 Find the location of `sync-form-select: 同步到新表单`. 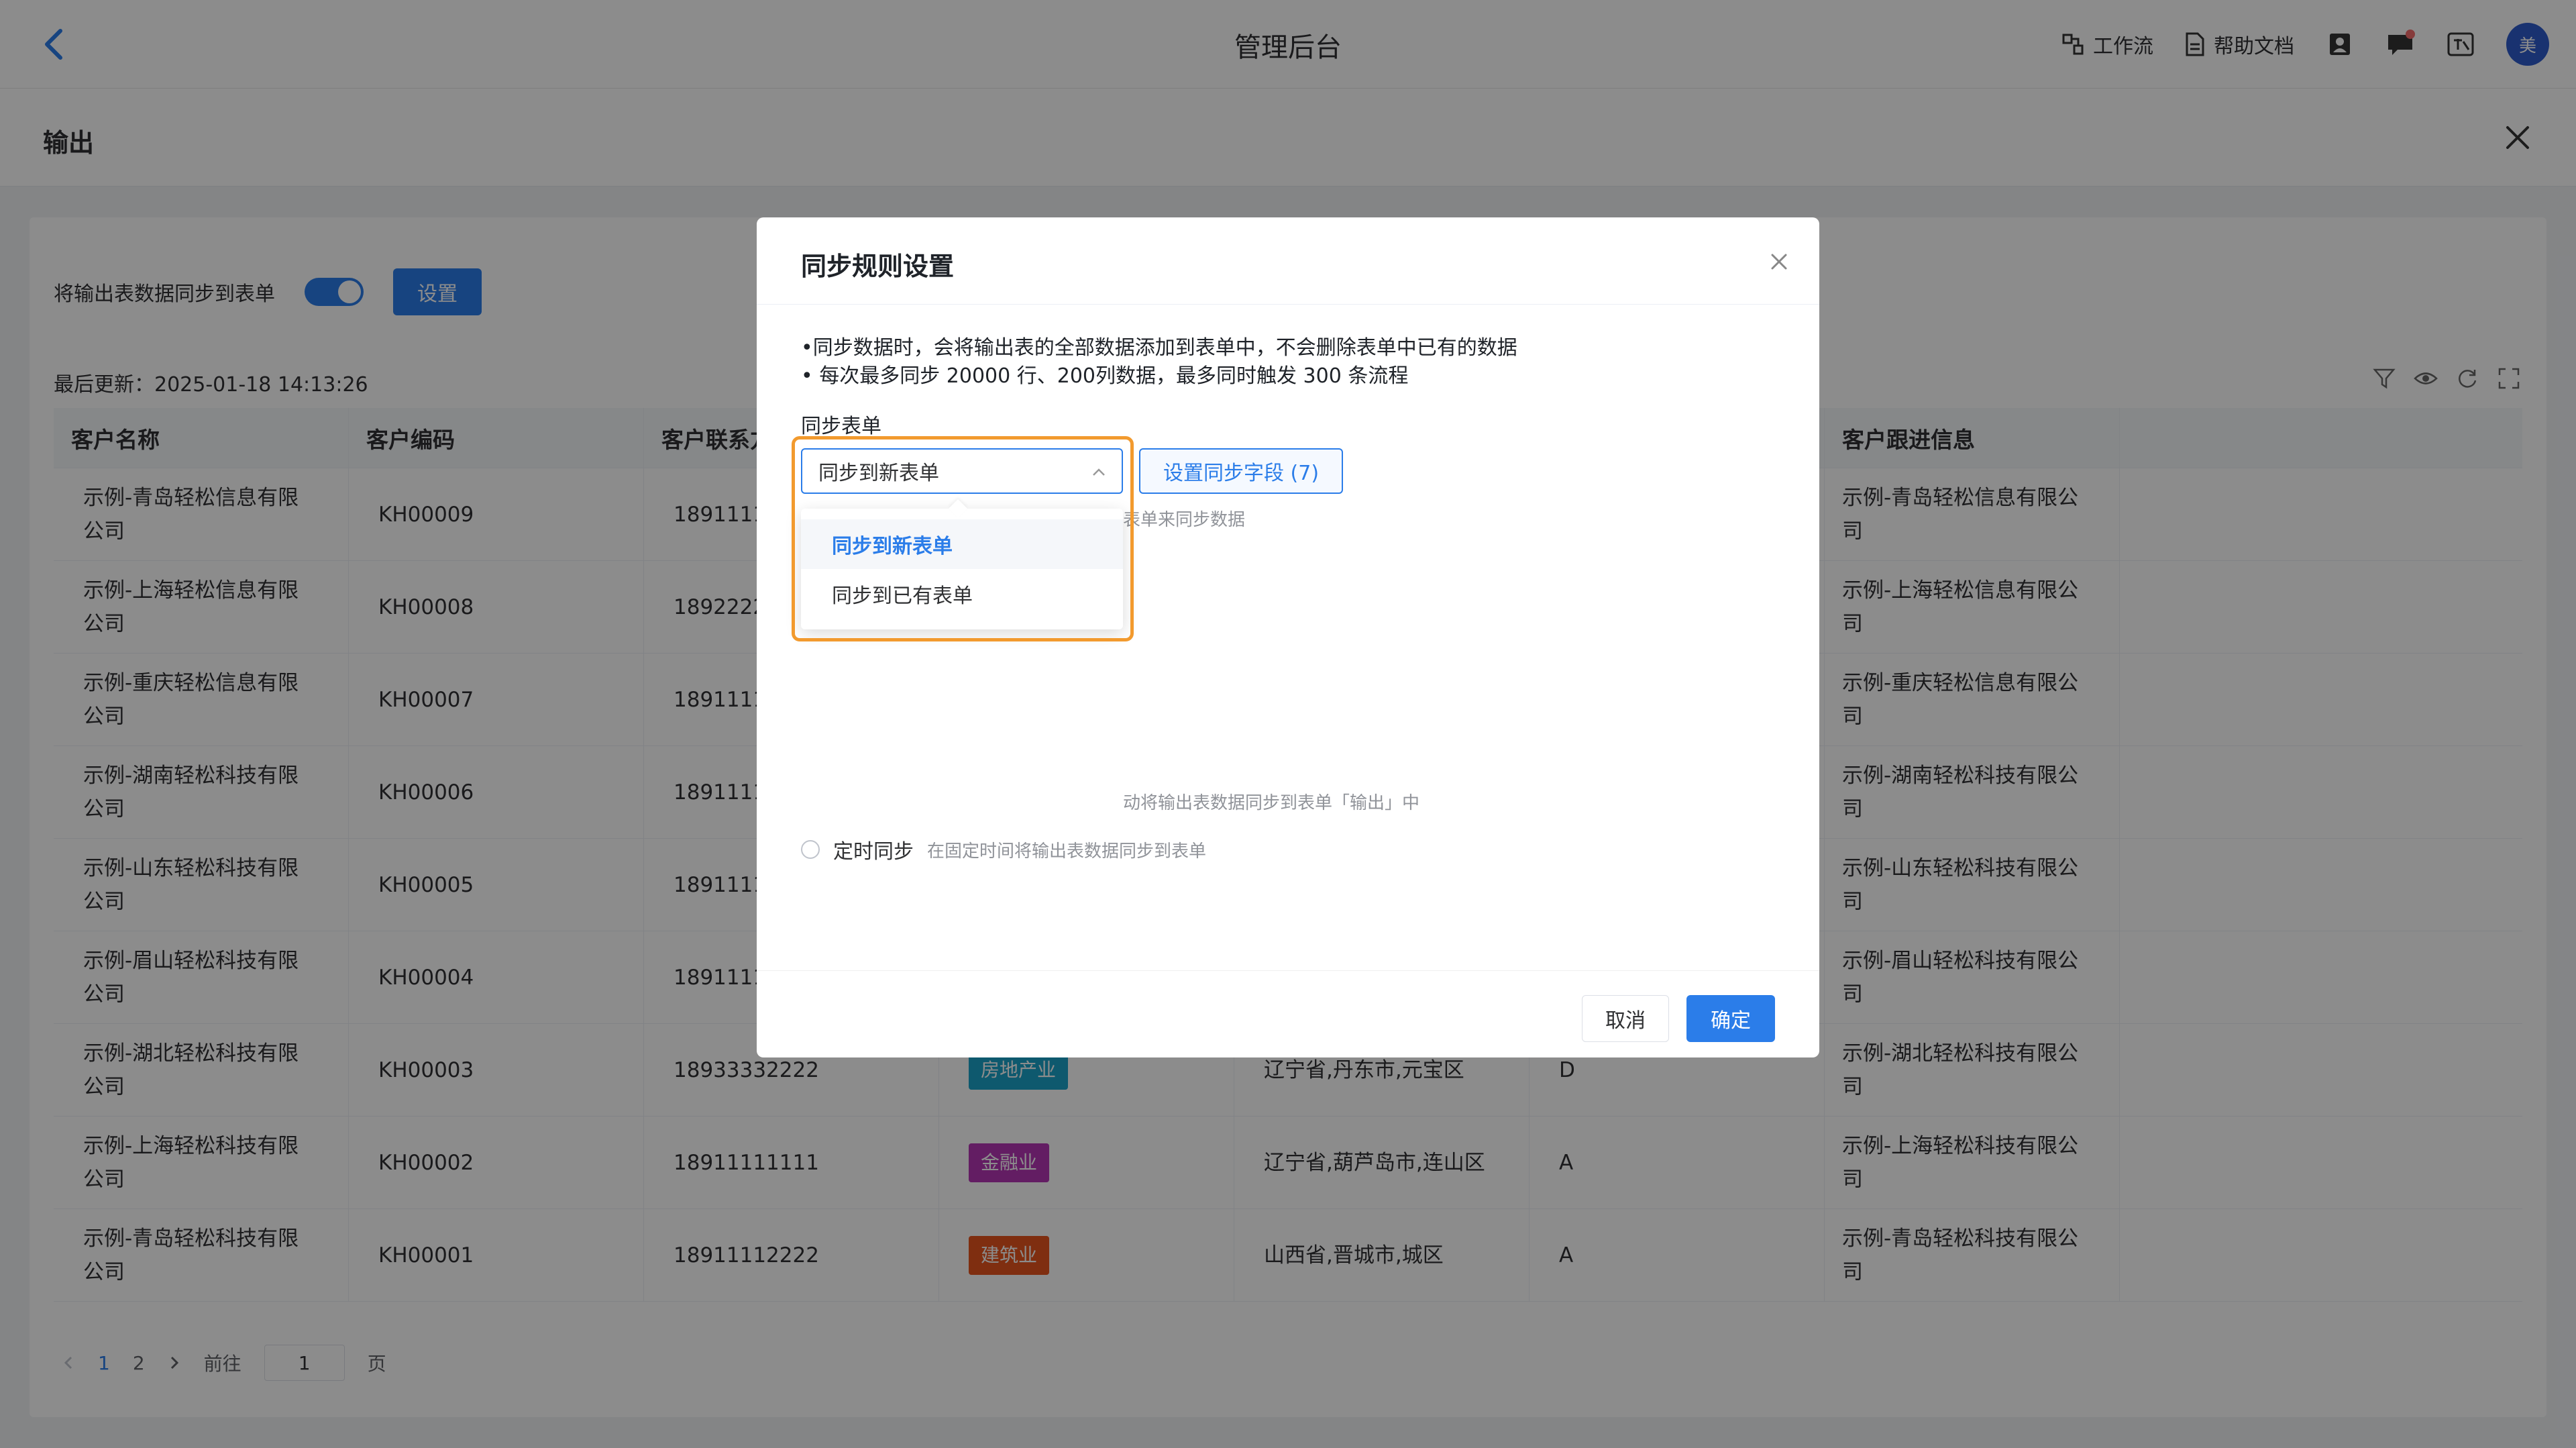

sync-form-select: 同步到新表单 is located at coordinates (962, 471).